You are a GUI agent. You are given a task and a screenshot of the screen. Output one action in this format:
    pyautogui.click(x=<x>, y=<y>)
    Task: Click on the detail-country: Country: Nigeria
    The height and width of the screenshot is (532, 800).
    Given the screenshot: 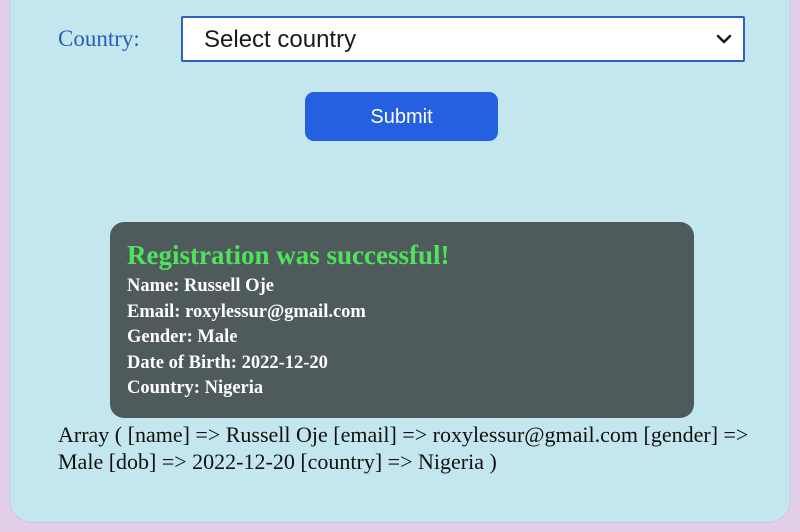 What is the action you would take?
    pyautogui.click(x=195, y=388)
    